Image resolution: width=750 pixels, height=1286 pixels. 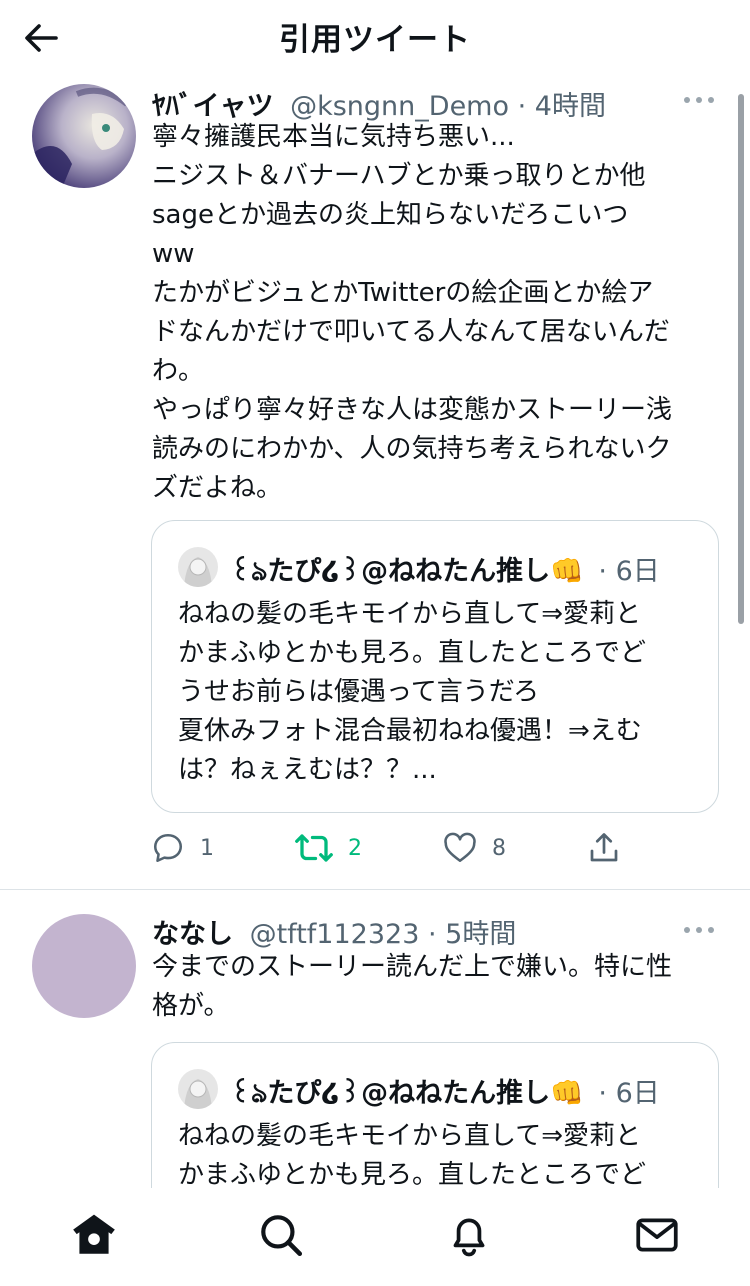 I want to click on nav-messages, so click(x=657, y=1235).